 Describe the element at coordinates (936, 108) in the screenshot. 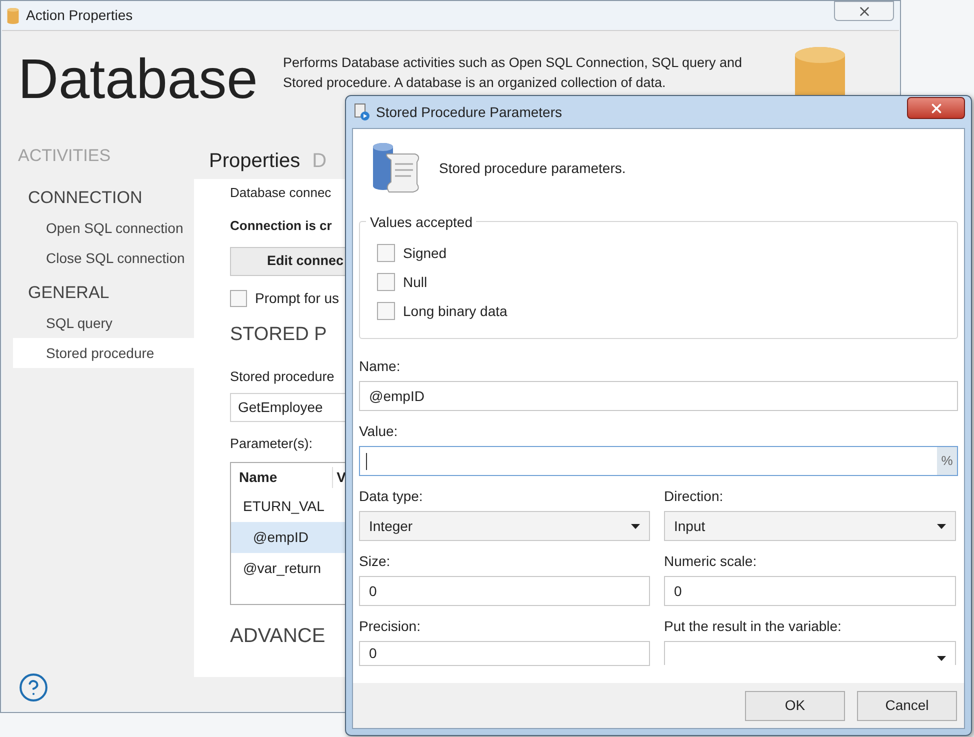

I see `close-button` at that location.